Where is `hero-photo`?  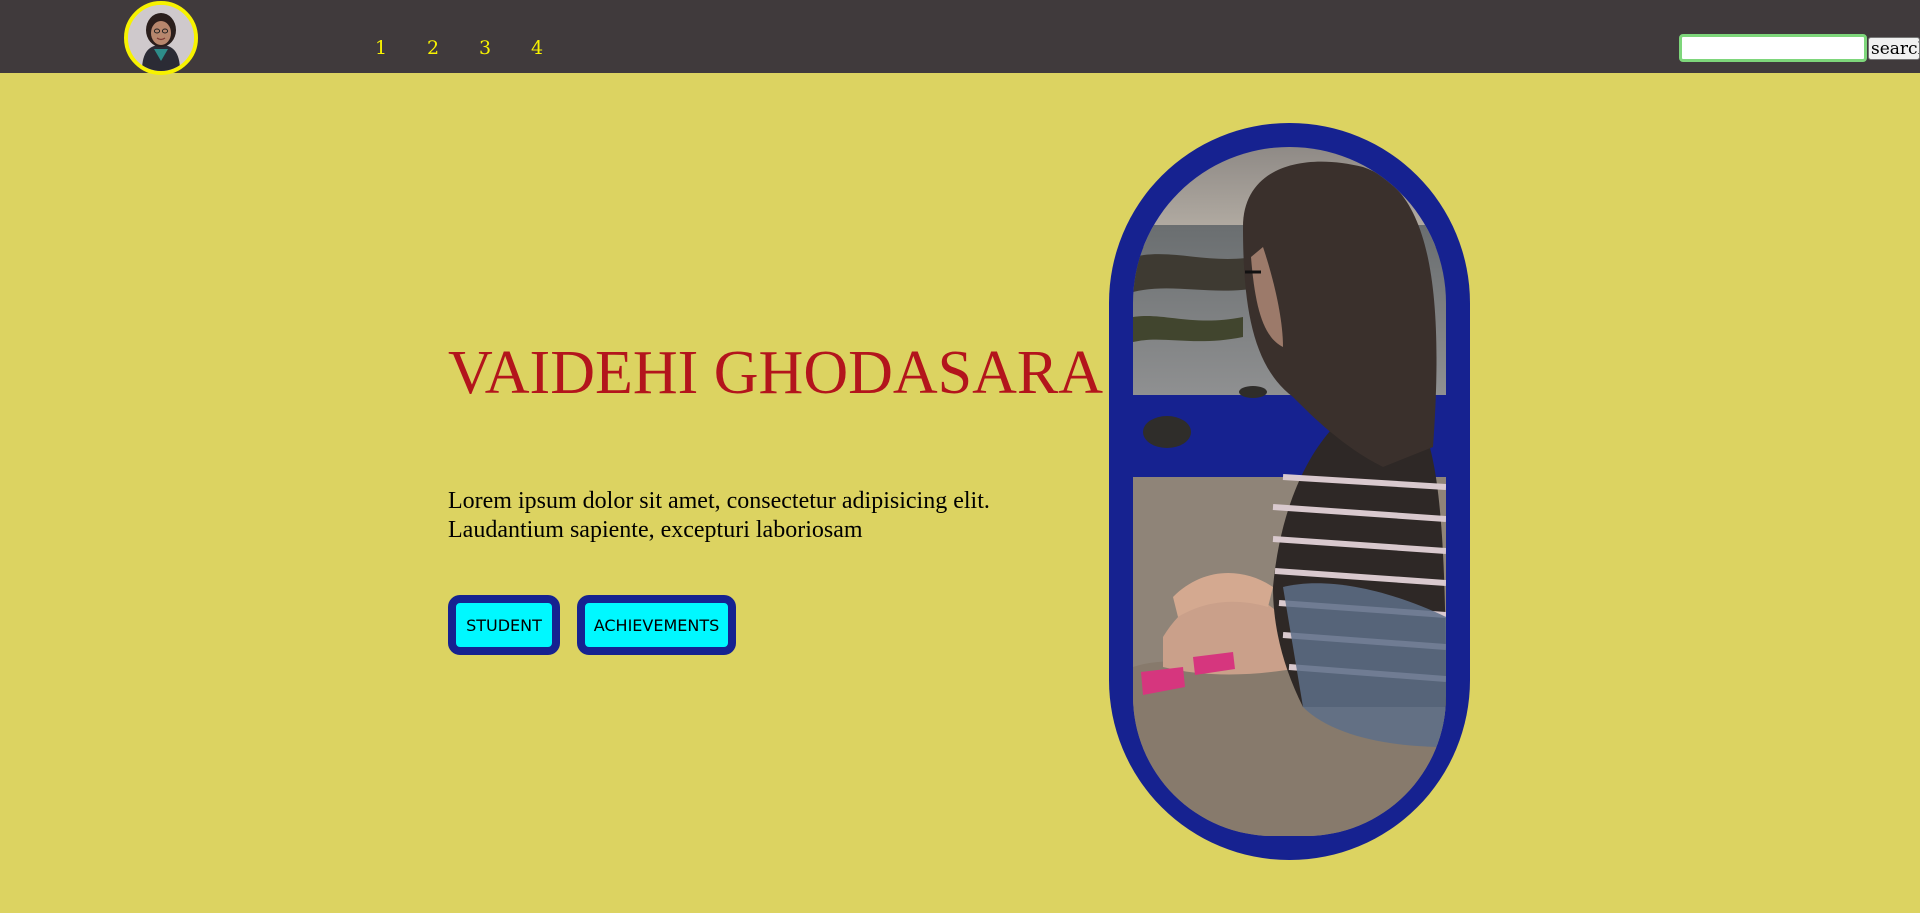
hero-photo is located at coordinates (1289, 491).